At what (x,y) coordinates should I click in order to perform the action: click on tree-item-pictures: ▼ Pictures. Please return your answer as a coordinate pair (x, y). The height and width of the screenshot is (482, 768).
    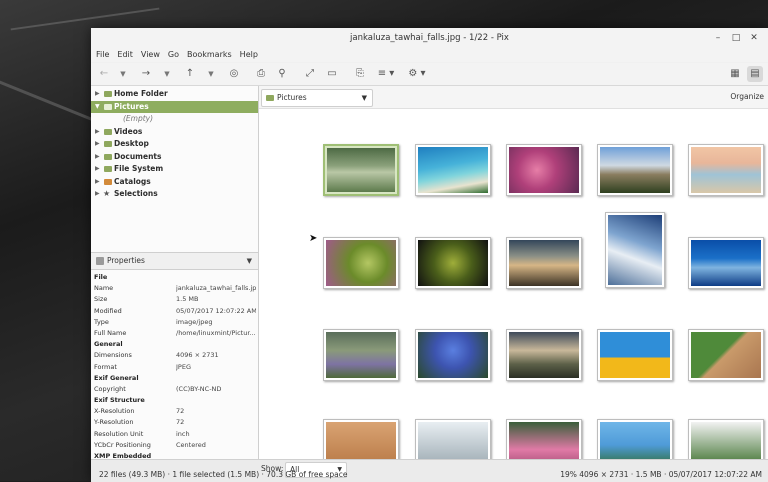
    Looking at the image, I should click on (174, 107).